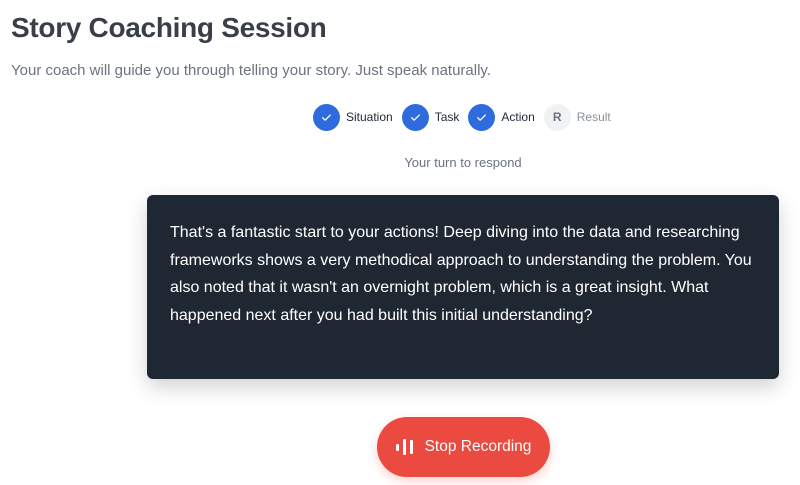 This screenshot has width=800, height=485. I want to click on waveform-icon, so click(404, 447).